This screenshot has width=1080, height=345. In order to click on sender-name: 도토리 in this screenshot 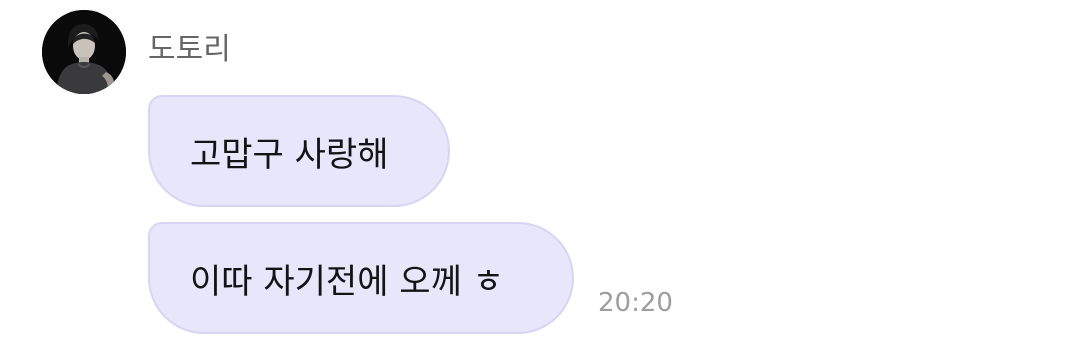, I will do `click(189, 49)`.